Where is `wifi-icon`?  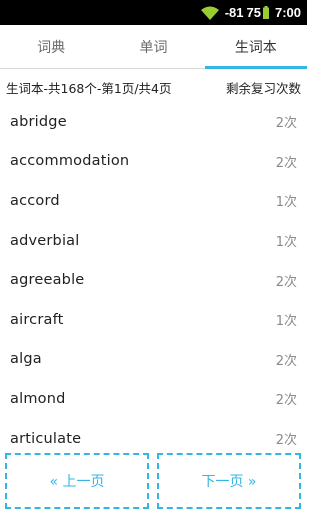
wifi-icon is located at coordinates (209, 13).